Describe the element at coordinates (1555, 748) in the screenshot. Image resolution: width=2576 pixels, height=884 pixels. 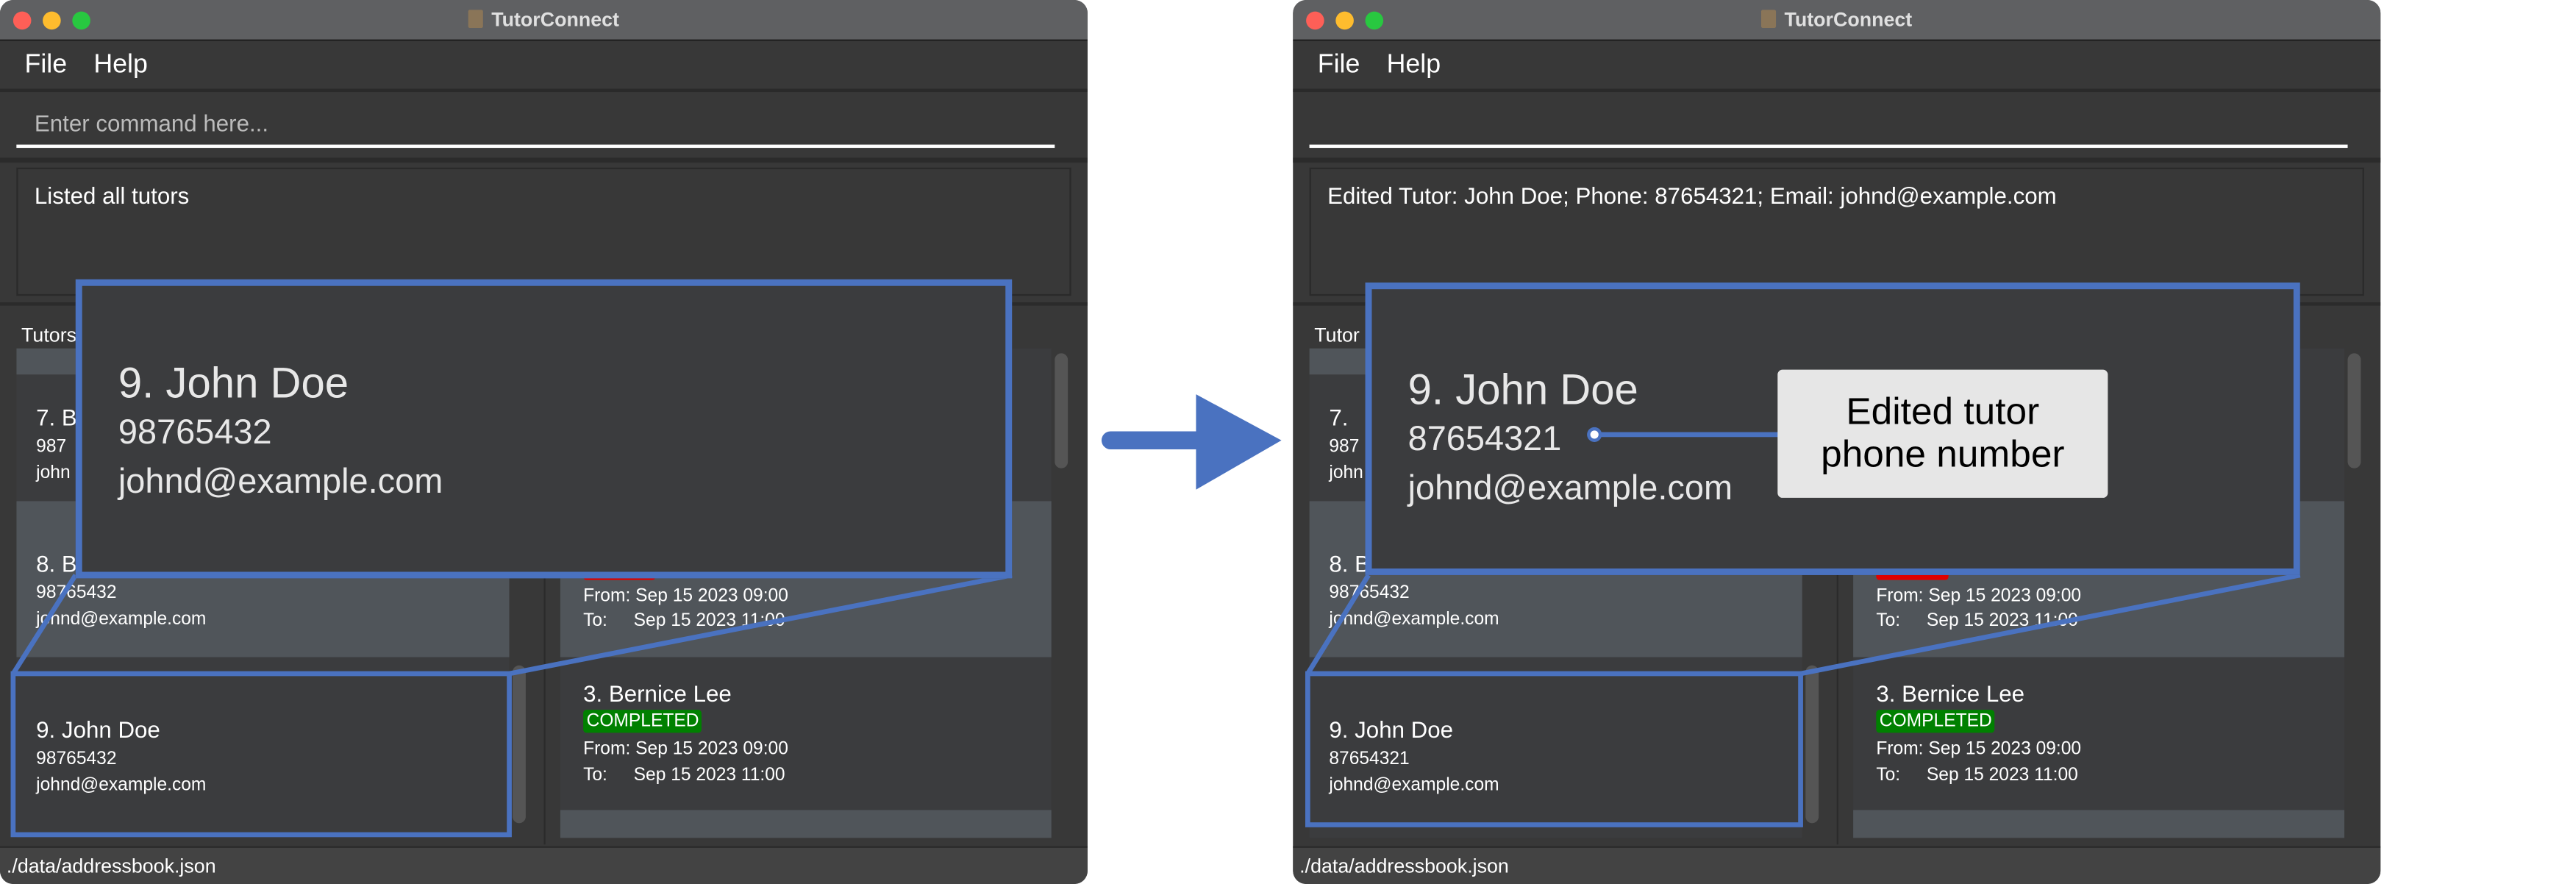
I see `tutor-card-selected: 9. John Doe 87654321 johnd@example.com` at that location.